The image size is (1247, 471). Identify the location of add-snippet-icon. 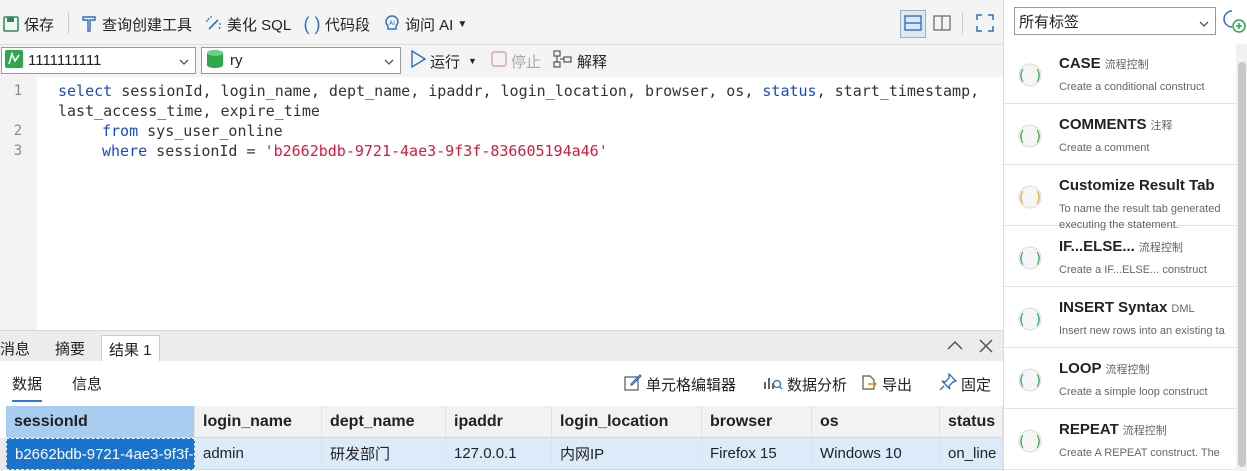
(1233, 23).